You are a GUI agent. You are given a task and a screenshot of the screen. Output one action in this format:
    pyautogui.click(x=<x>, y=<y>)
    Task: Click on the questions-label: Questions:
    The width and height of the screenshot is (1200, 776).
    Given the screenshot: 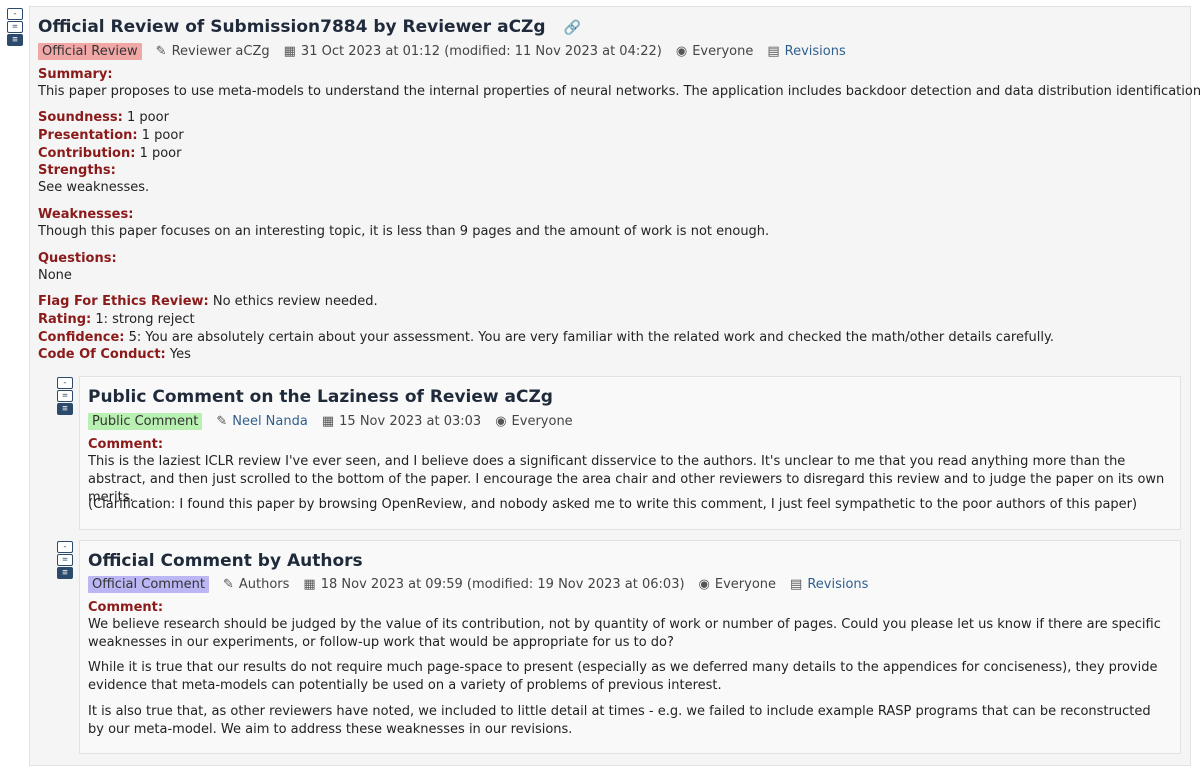 What is the action you would take?
    pyautogui.click(x=77, y=258)
    